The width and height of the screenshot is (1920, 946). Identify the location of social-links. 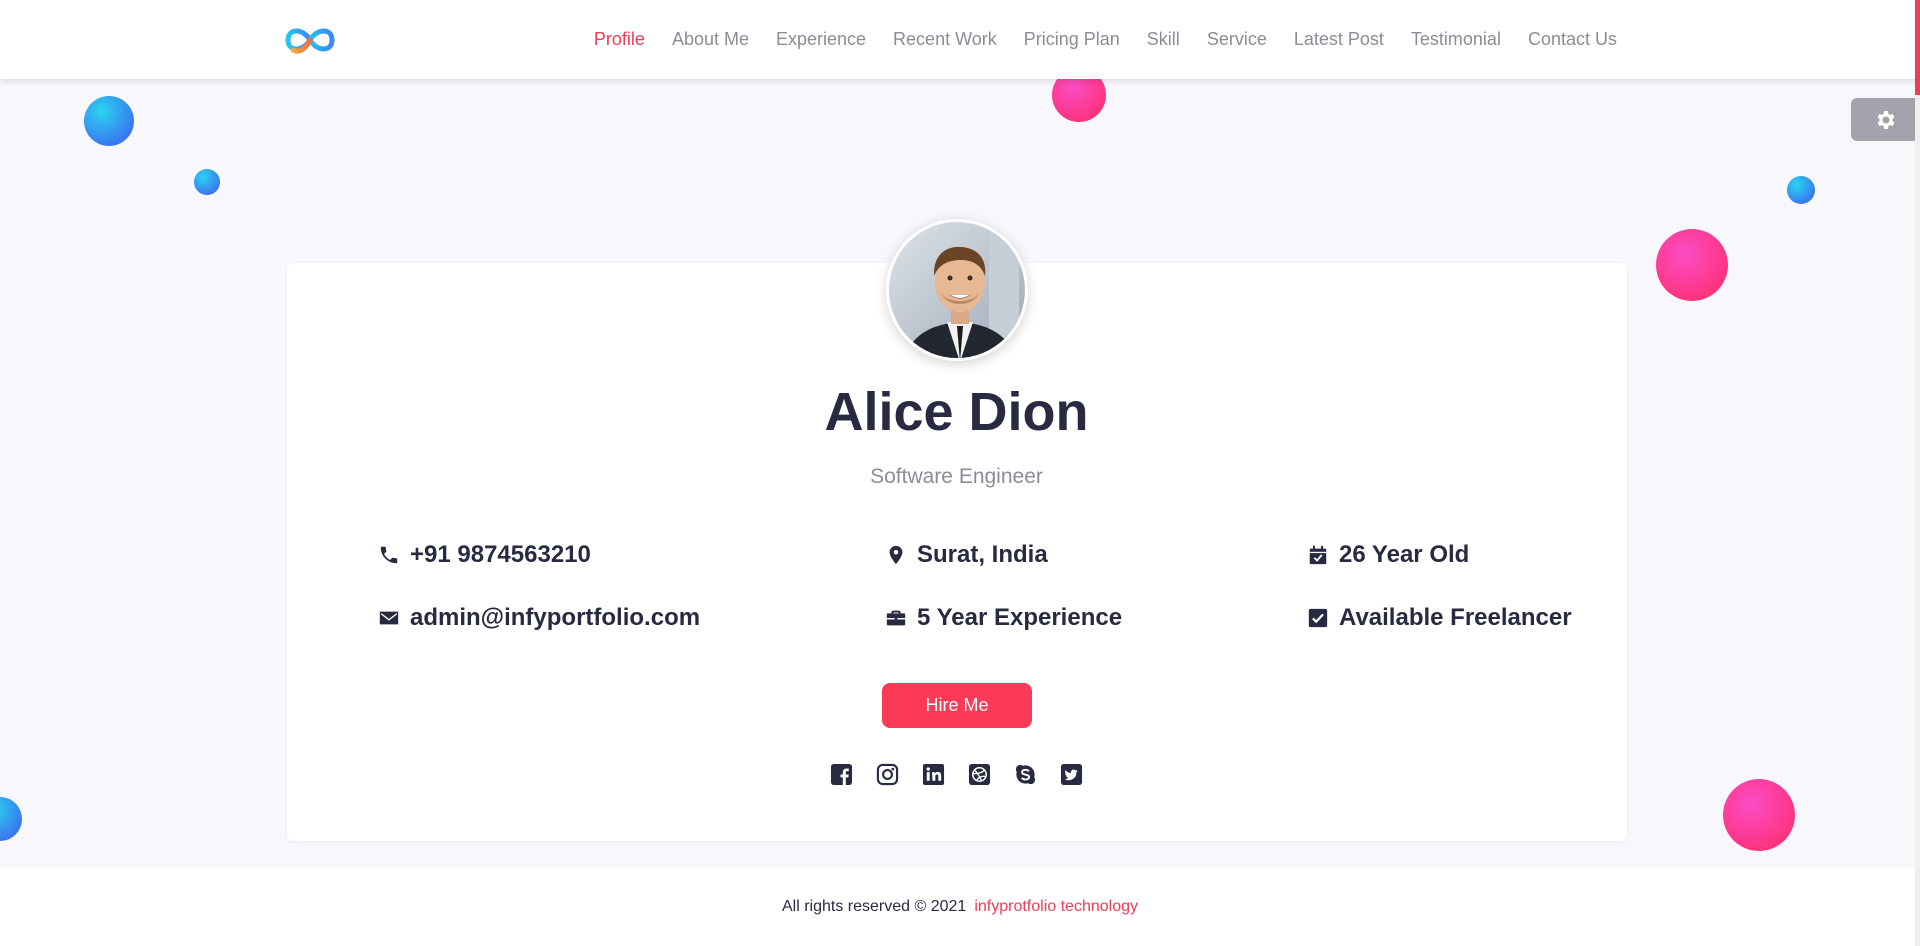
(967, 774).